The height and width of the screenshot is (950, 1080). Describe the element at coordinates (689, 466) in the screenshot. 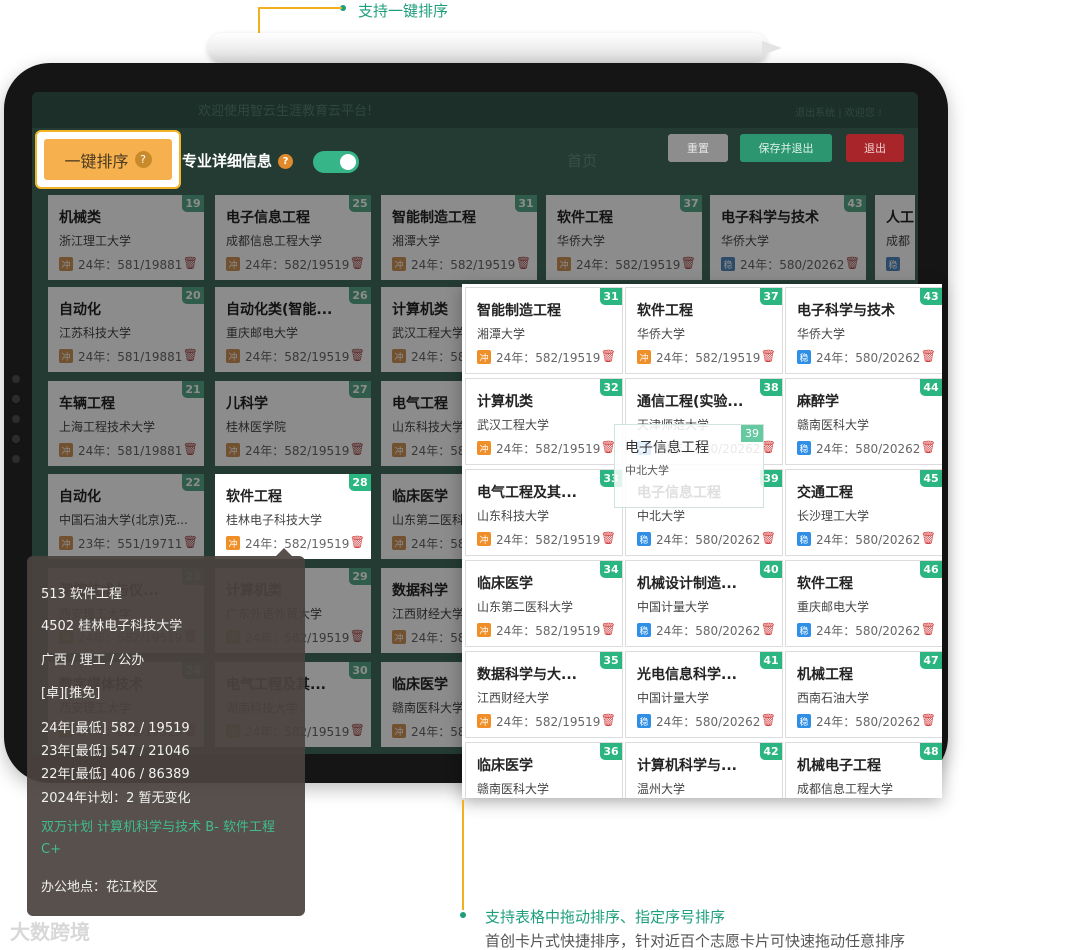

I see `dragging-card-ghost: 电子信息工程 中北大学 39` at that location.